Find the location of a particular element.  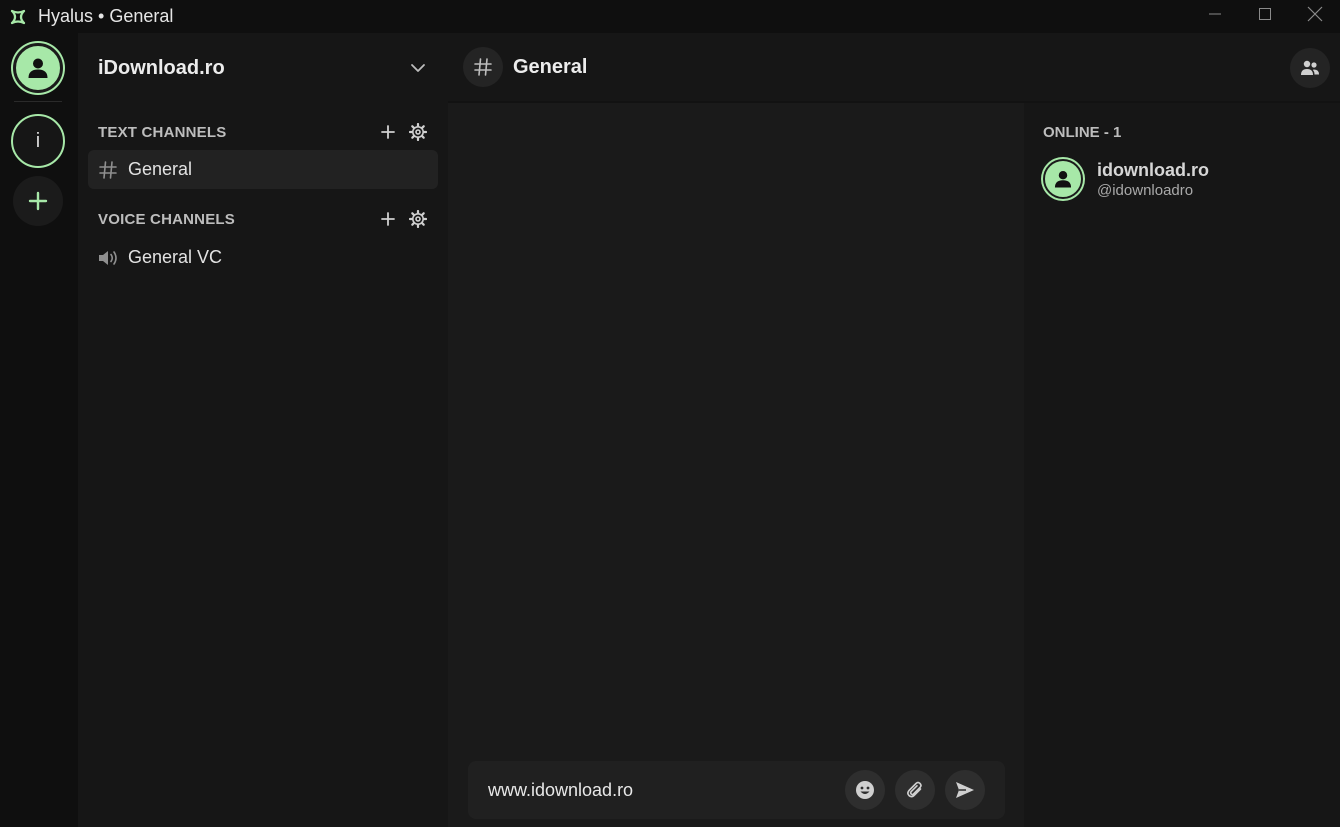

chevron-down-icon is located at coordinates (418, 68).